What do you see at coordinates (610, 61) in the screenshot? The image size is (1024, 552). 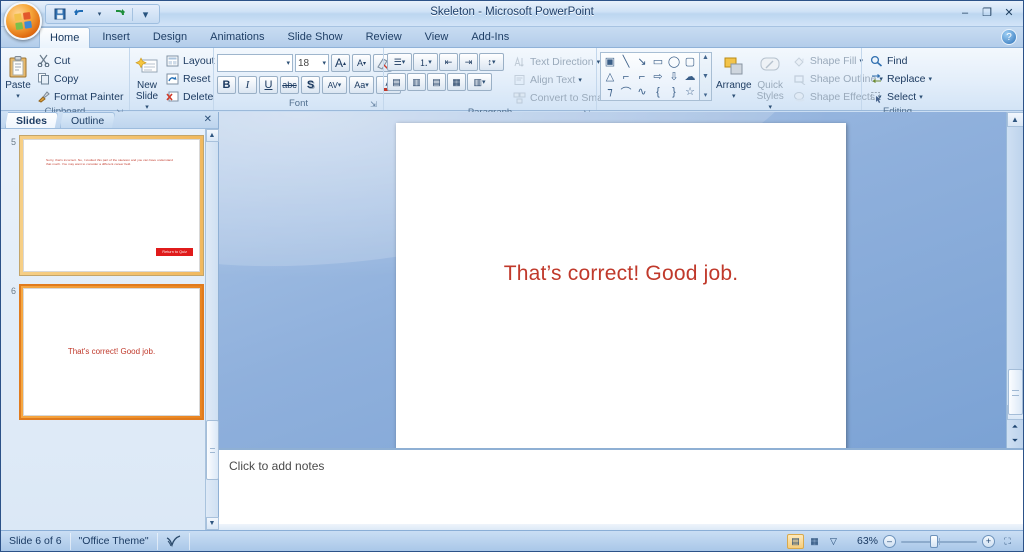 I see `shape-textbox-icon: ▣` at bounding box center [610, 61].